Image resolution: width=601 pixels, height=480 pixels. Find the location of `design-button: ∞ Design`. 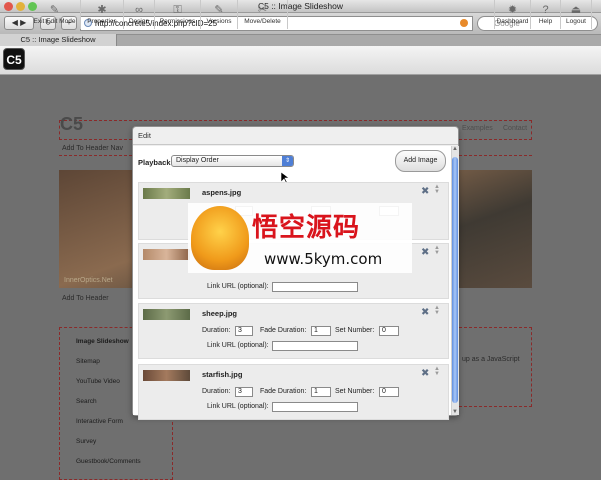

design-button: ∞ Design is located at coordinates (139, 14).